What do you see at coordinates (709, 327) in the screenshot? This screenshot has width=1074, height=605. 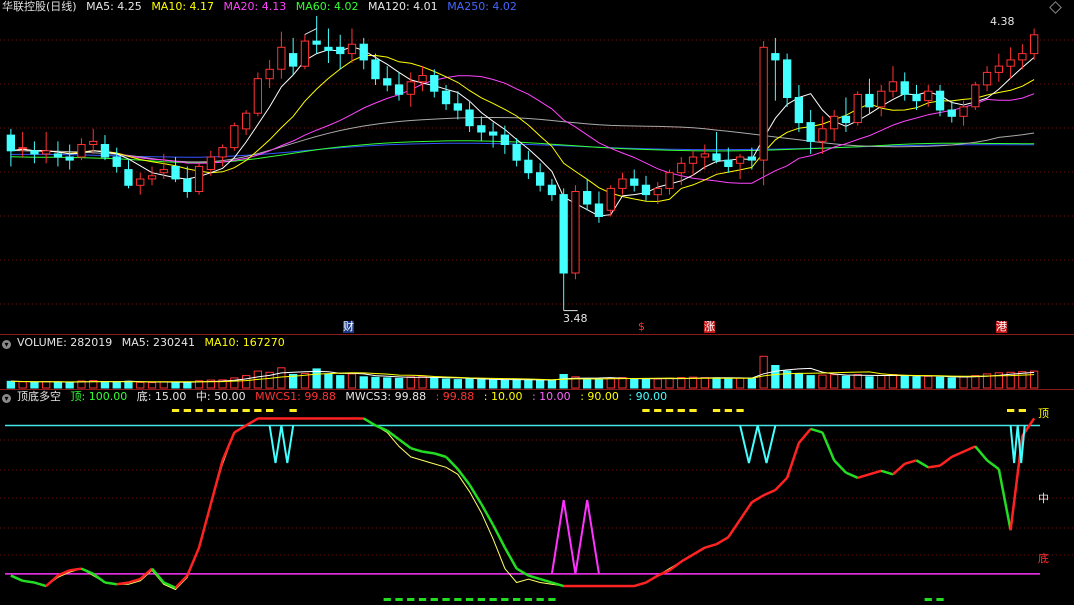 I see `event-marker-zhang: 涨` at bounding box center [709, 327].